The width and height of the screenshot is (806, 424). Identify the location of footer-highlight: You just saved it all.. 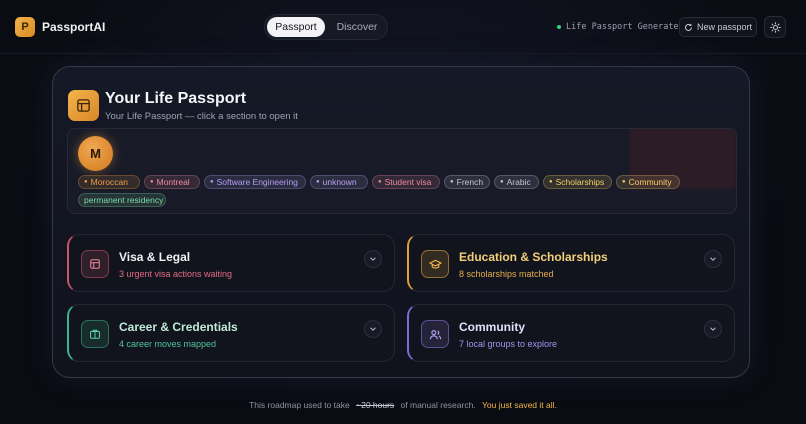
(519, 405).